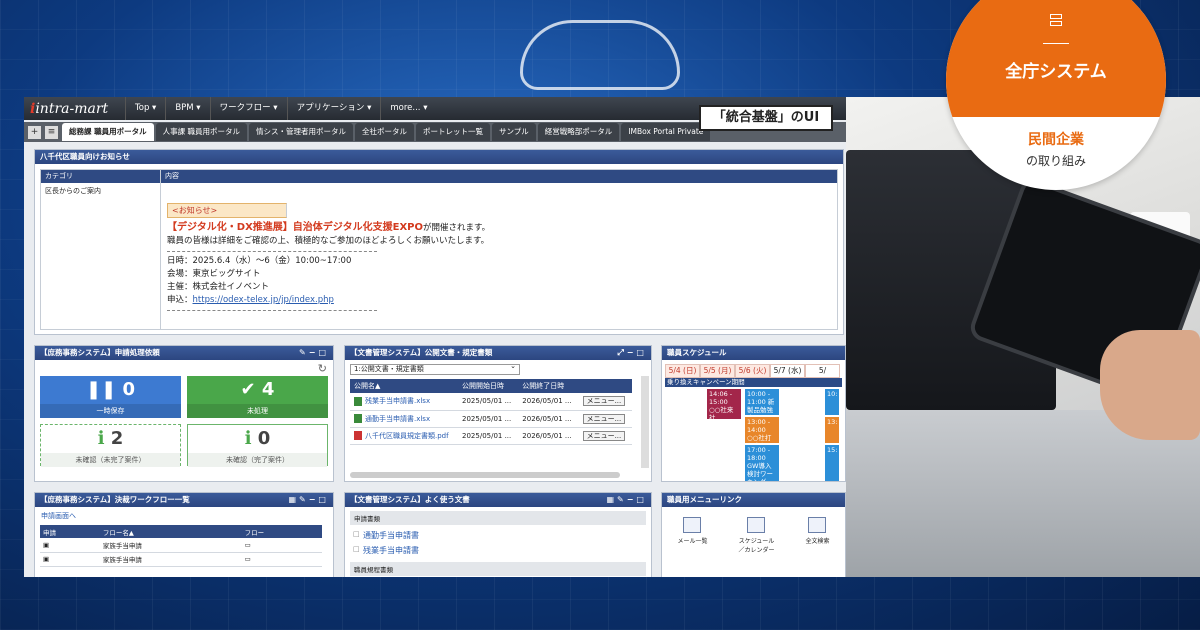 This screenshot has height=630, width=1200. I want to click on day-header: 5/5 (月), so click(717, 371).